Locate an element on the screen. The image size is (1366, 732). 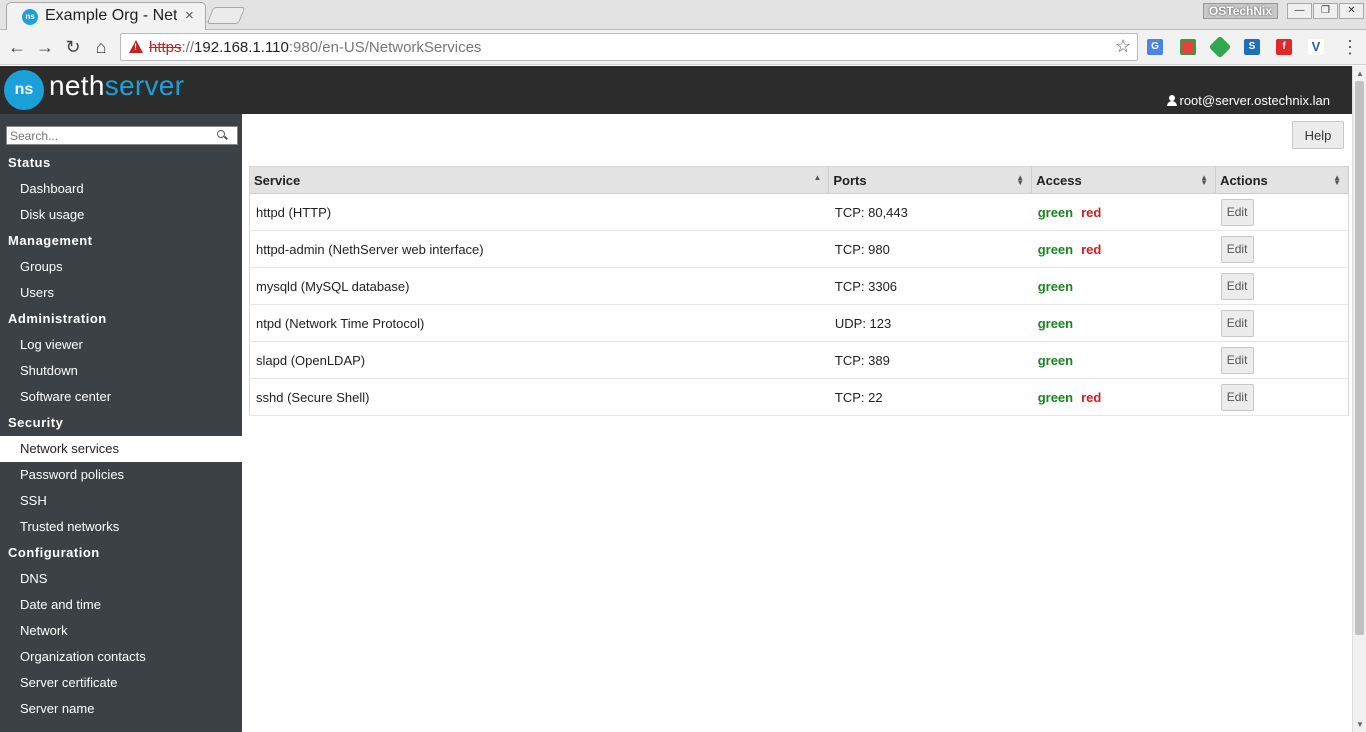
sidebar-group-heading: Security is located at coordinates (36, 422).